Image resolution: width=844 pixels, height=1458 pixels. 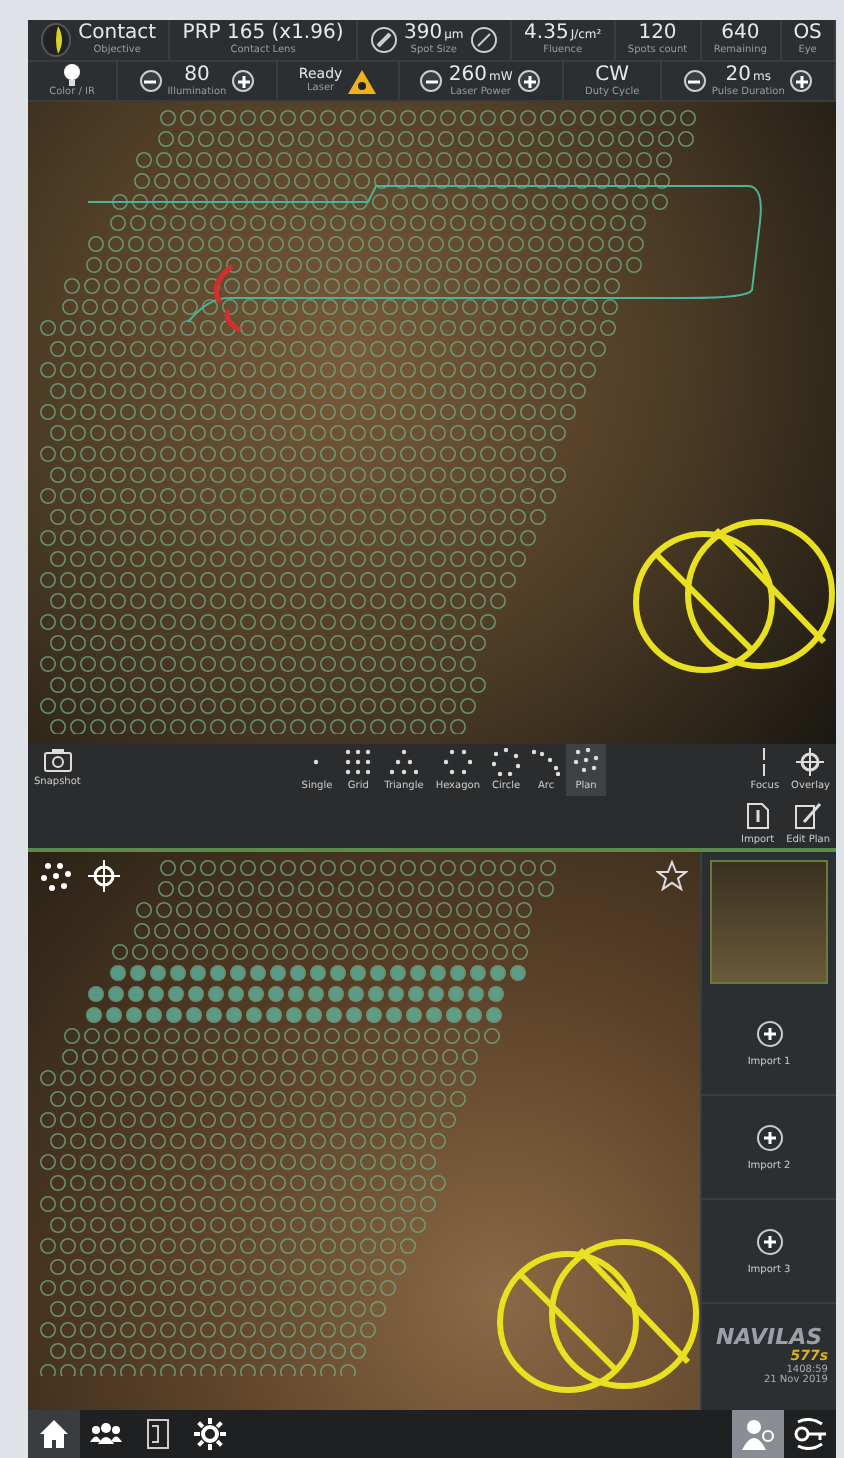 I want to click on nav-tab, so click(x=54, y=1434).